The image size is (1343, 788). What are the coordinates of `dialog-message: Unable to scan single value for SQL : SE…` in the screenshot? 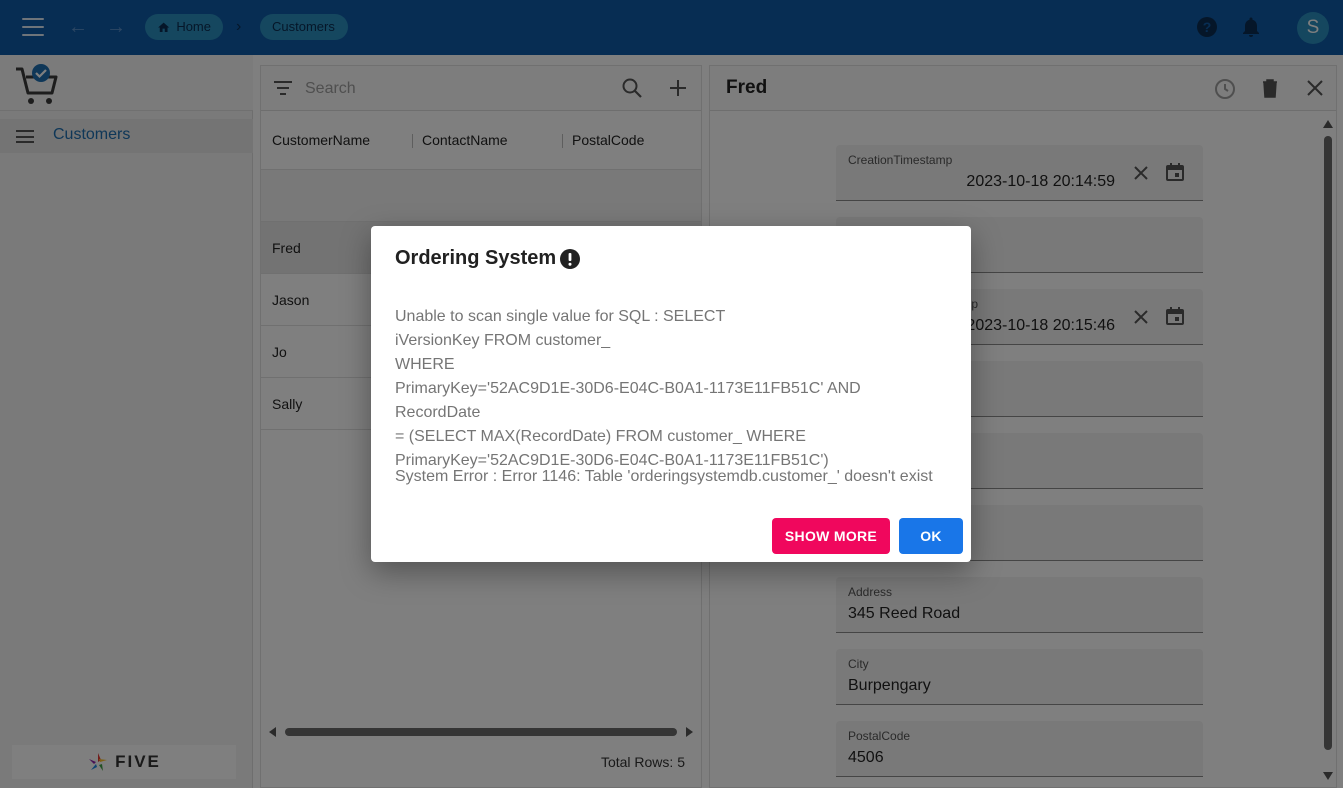 It's located at (628, 388).